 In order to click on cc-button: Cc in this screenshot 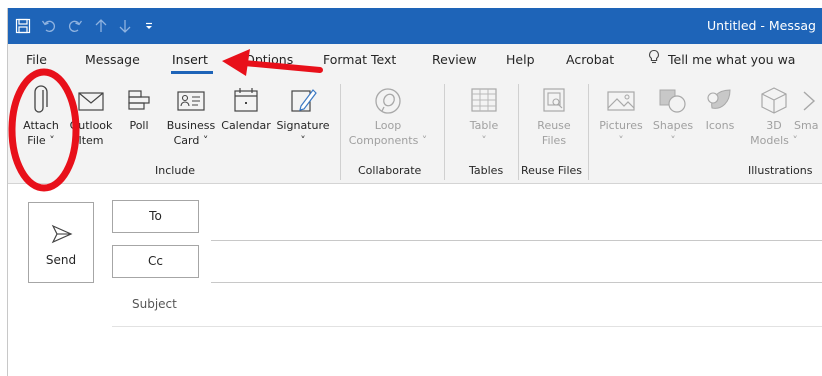, I will do `click(155, 261)`.